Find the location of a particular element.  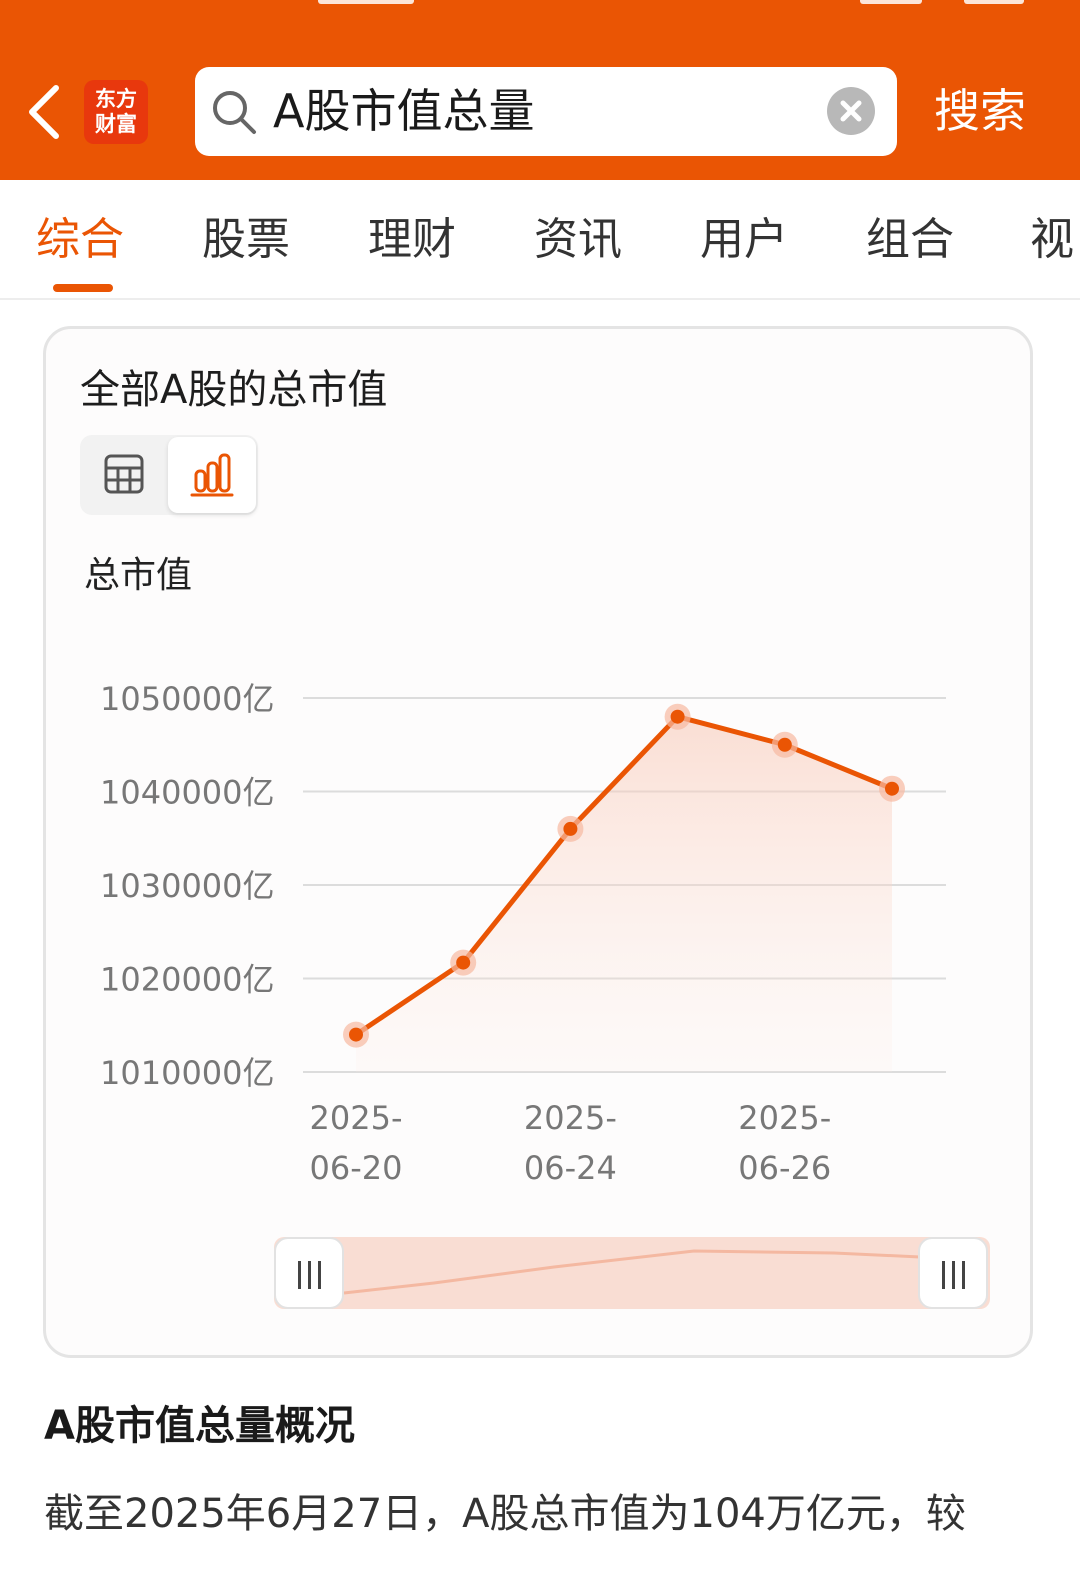

search-button: 搜索 is located at coordinates (980, 111).